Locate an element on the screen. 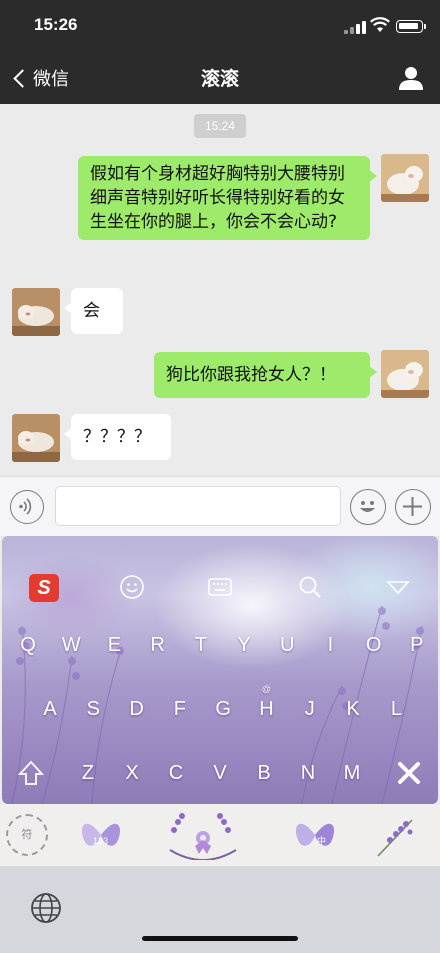 The height and width of the screenshot is (953, 440). key-k: K is located at coordinates (353, 709).